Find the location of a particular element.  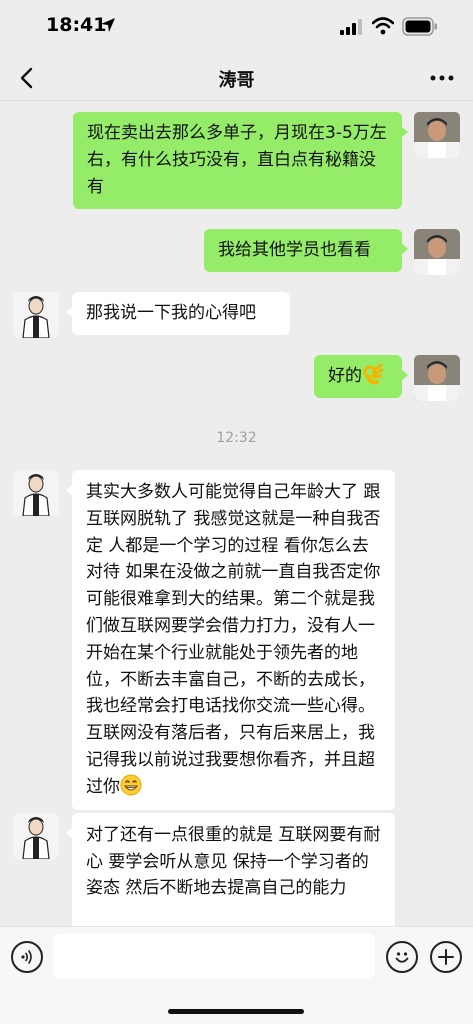

message-input is located at coordinates (214, 956).